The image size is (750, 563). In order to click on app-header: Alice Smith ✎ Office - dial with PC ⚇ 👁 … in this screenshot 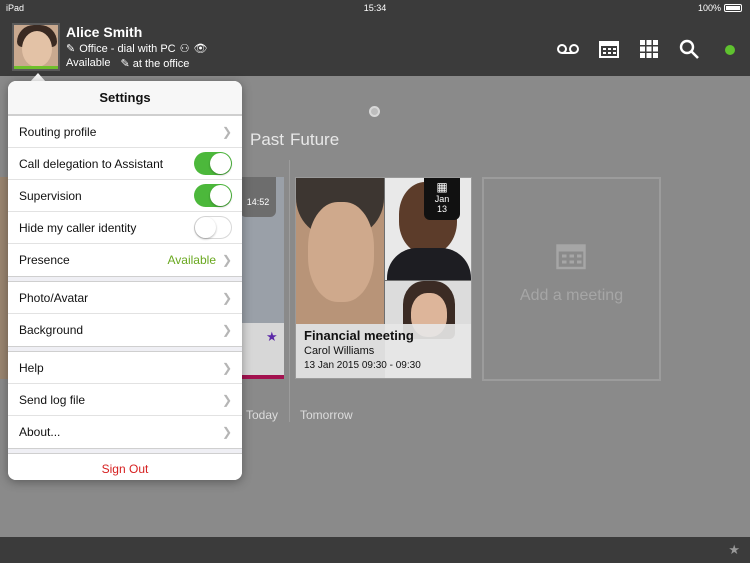, I will do `click(375, 46)`.